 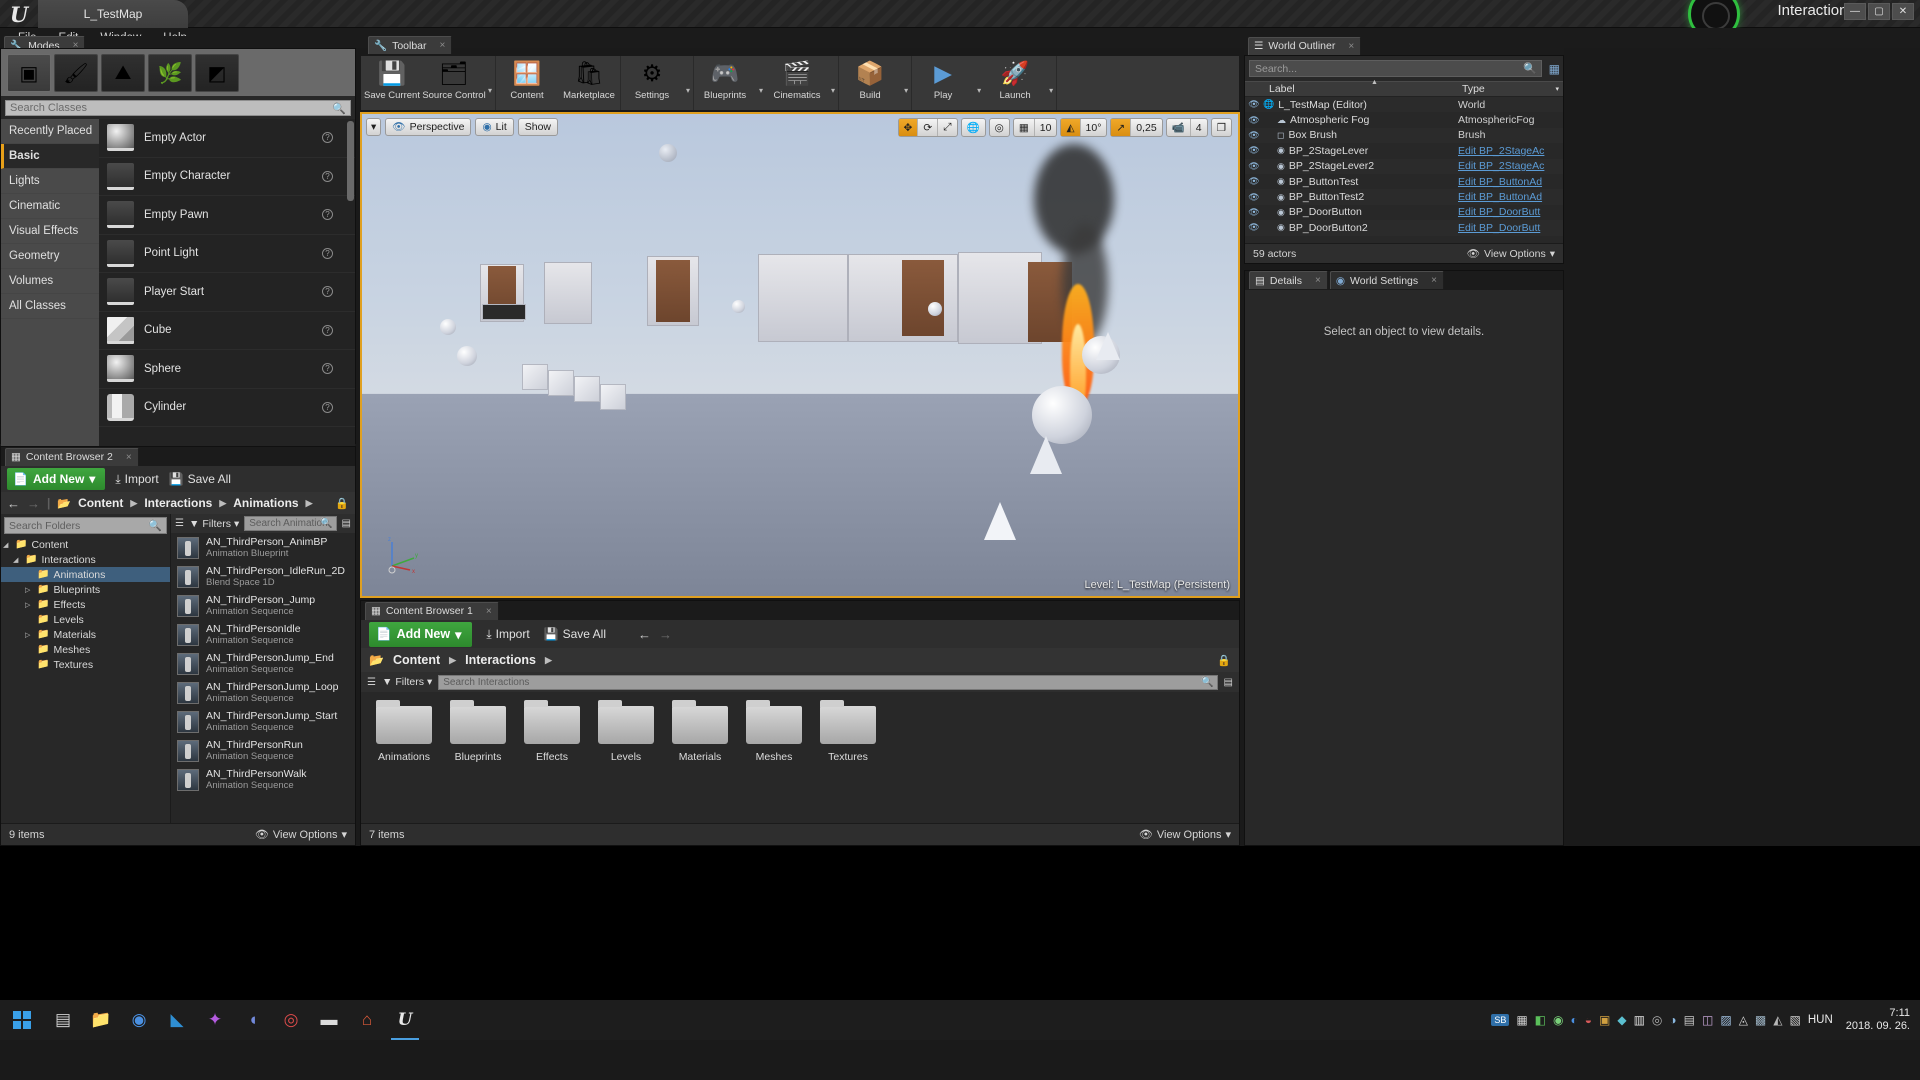 What do you see at coordinates (405, 1020) in the screenshot?
I see `taskbar-unreal-engine-button: U` at bounding box center [405, 1020].